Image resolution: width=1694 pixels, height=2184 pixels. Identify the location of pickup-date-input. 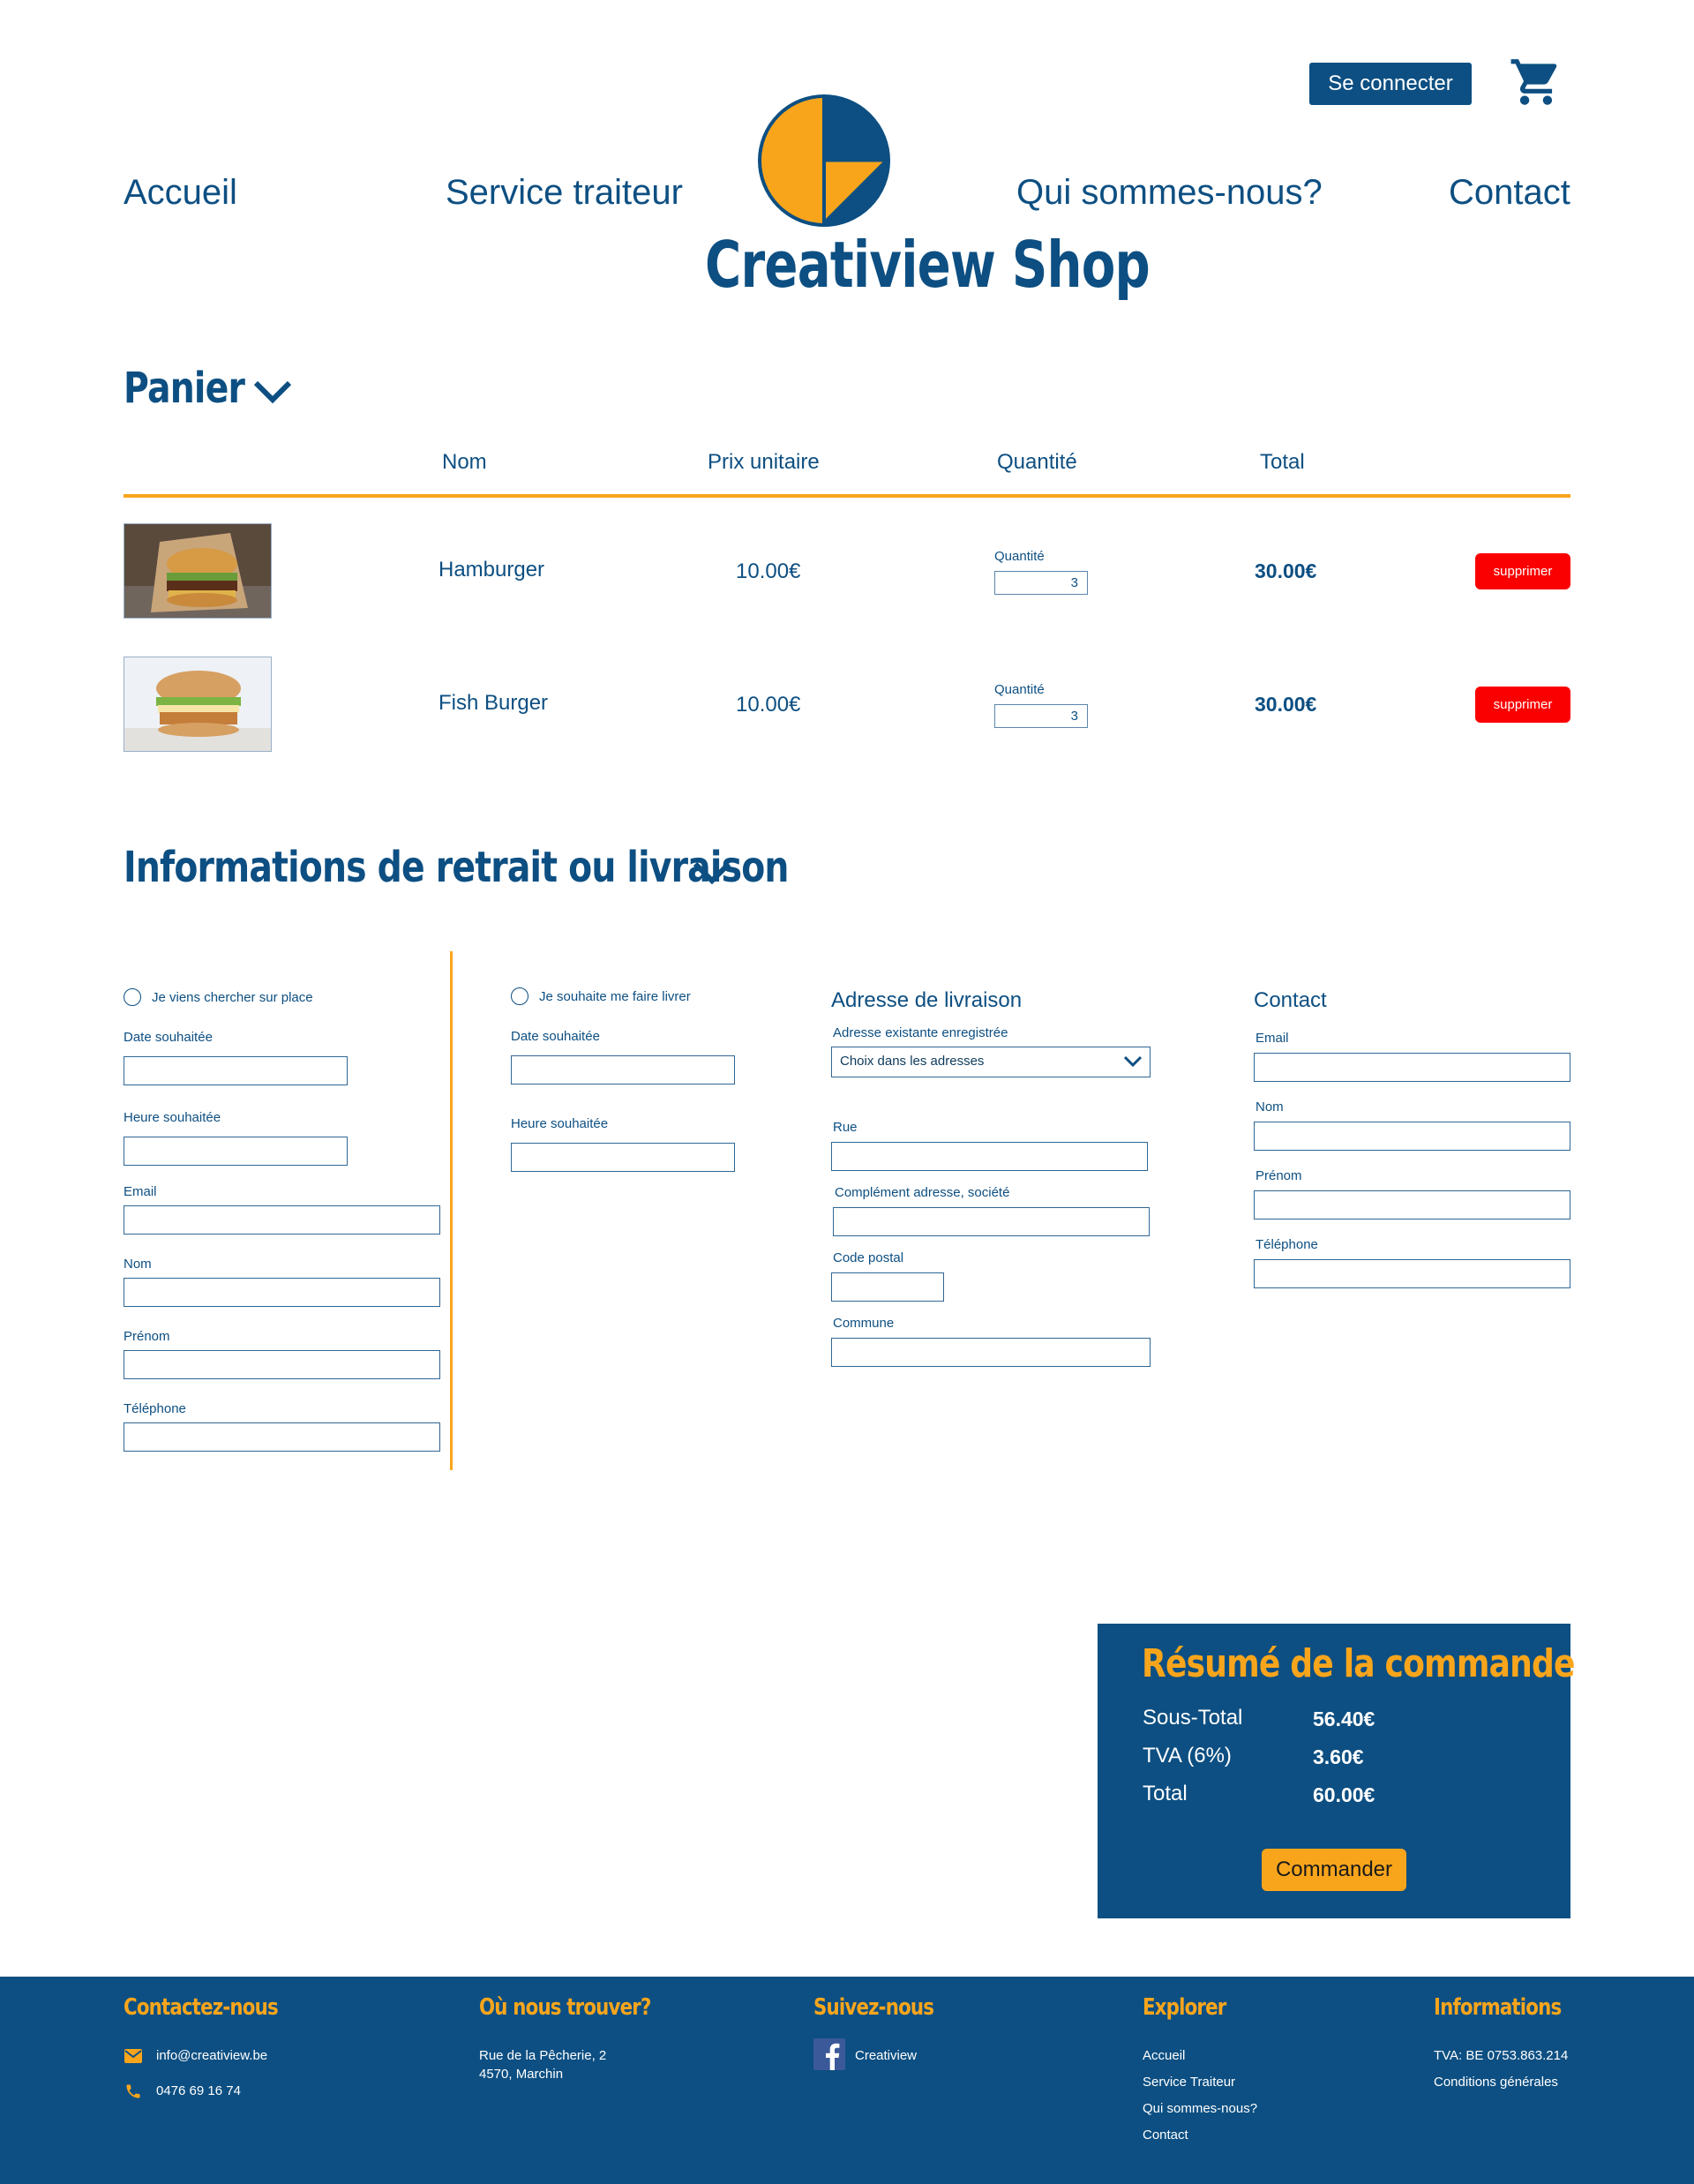
(236, 1070).